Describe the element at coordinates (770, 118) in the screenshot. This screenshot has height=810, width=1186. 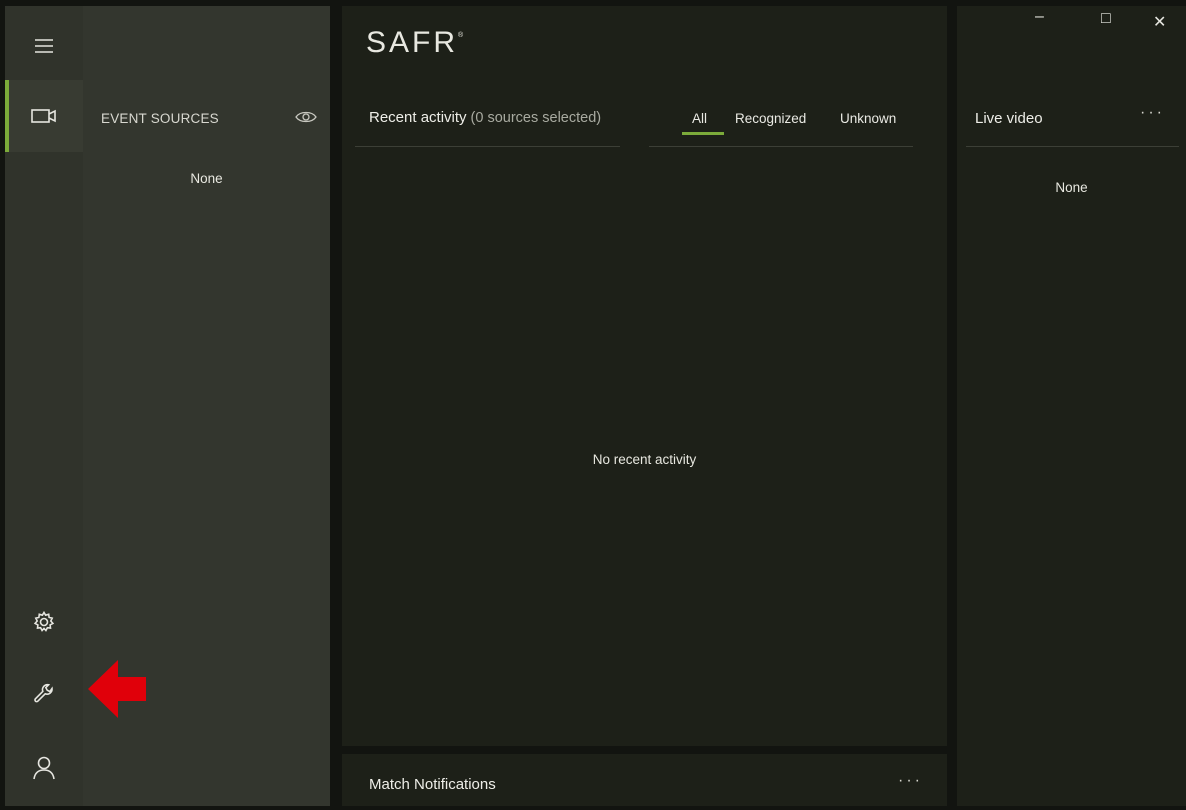
I see `tab-recognized: Recognized` at that location.